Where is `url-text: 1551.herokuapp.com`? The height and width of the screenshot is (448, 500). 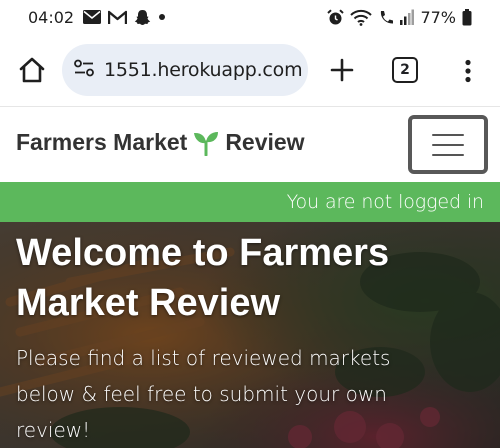 url-text: 1551.herokuapp.com is located at coordinates (203, 70).